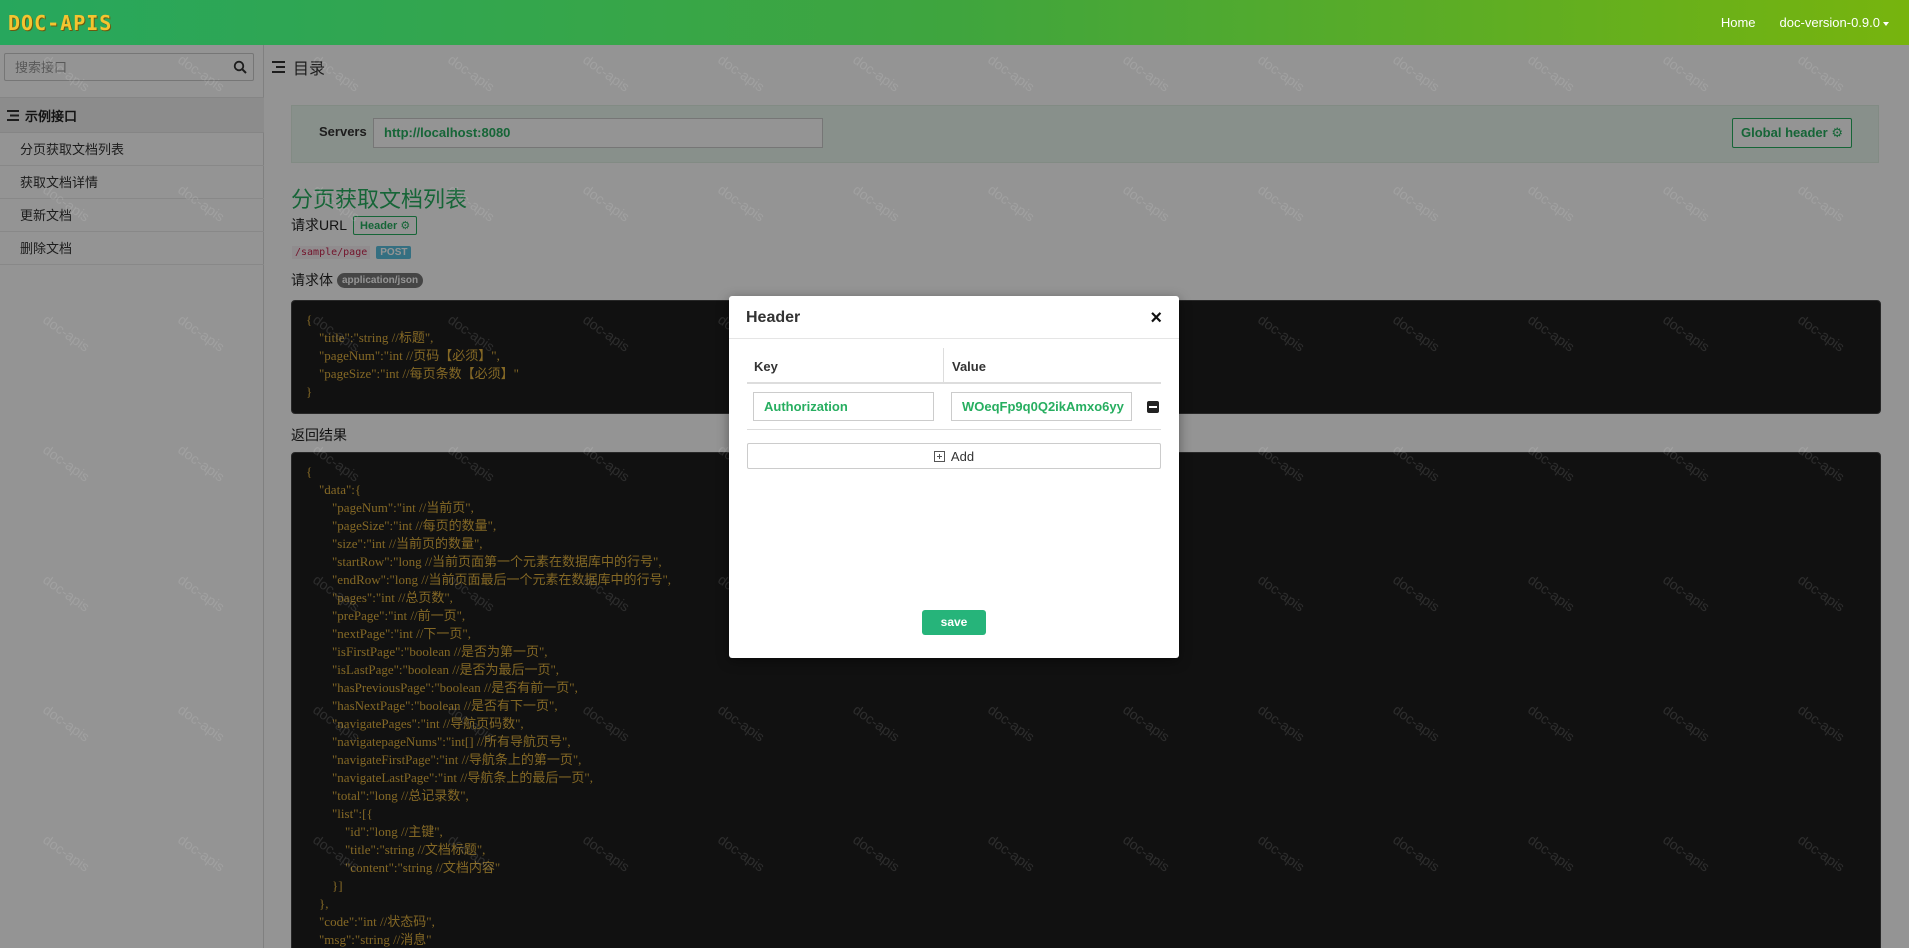 The image size is (1909, 948). Describe the element at coordinates (1041, 406) in the screenshot. I see `header-value-input: WOeqFp9q0Q2ikAmxo6yy` at that location.